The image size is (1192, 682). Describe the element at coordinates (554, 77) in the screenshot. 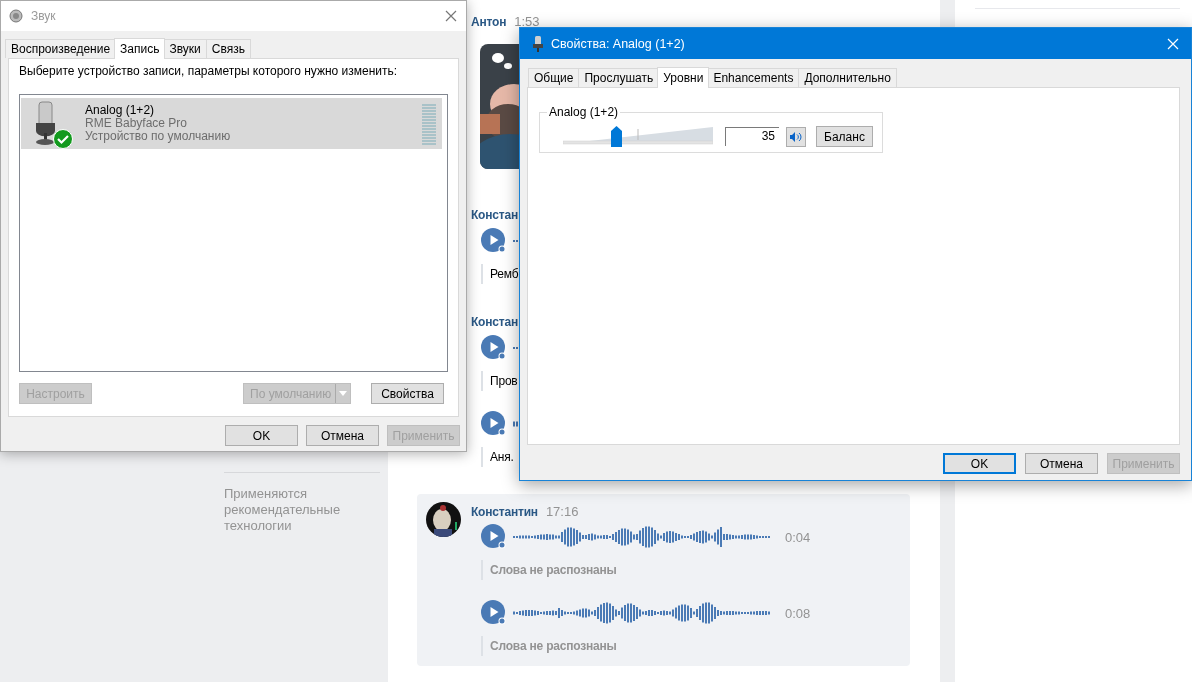

I see `tab: Общие` at that location.